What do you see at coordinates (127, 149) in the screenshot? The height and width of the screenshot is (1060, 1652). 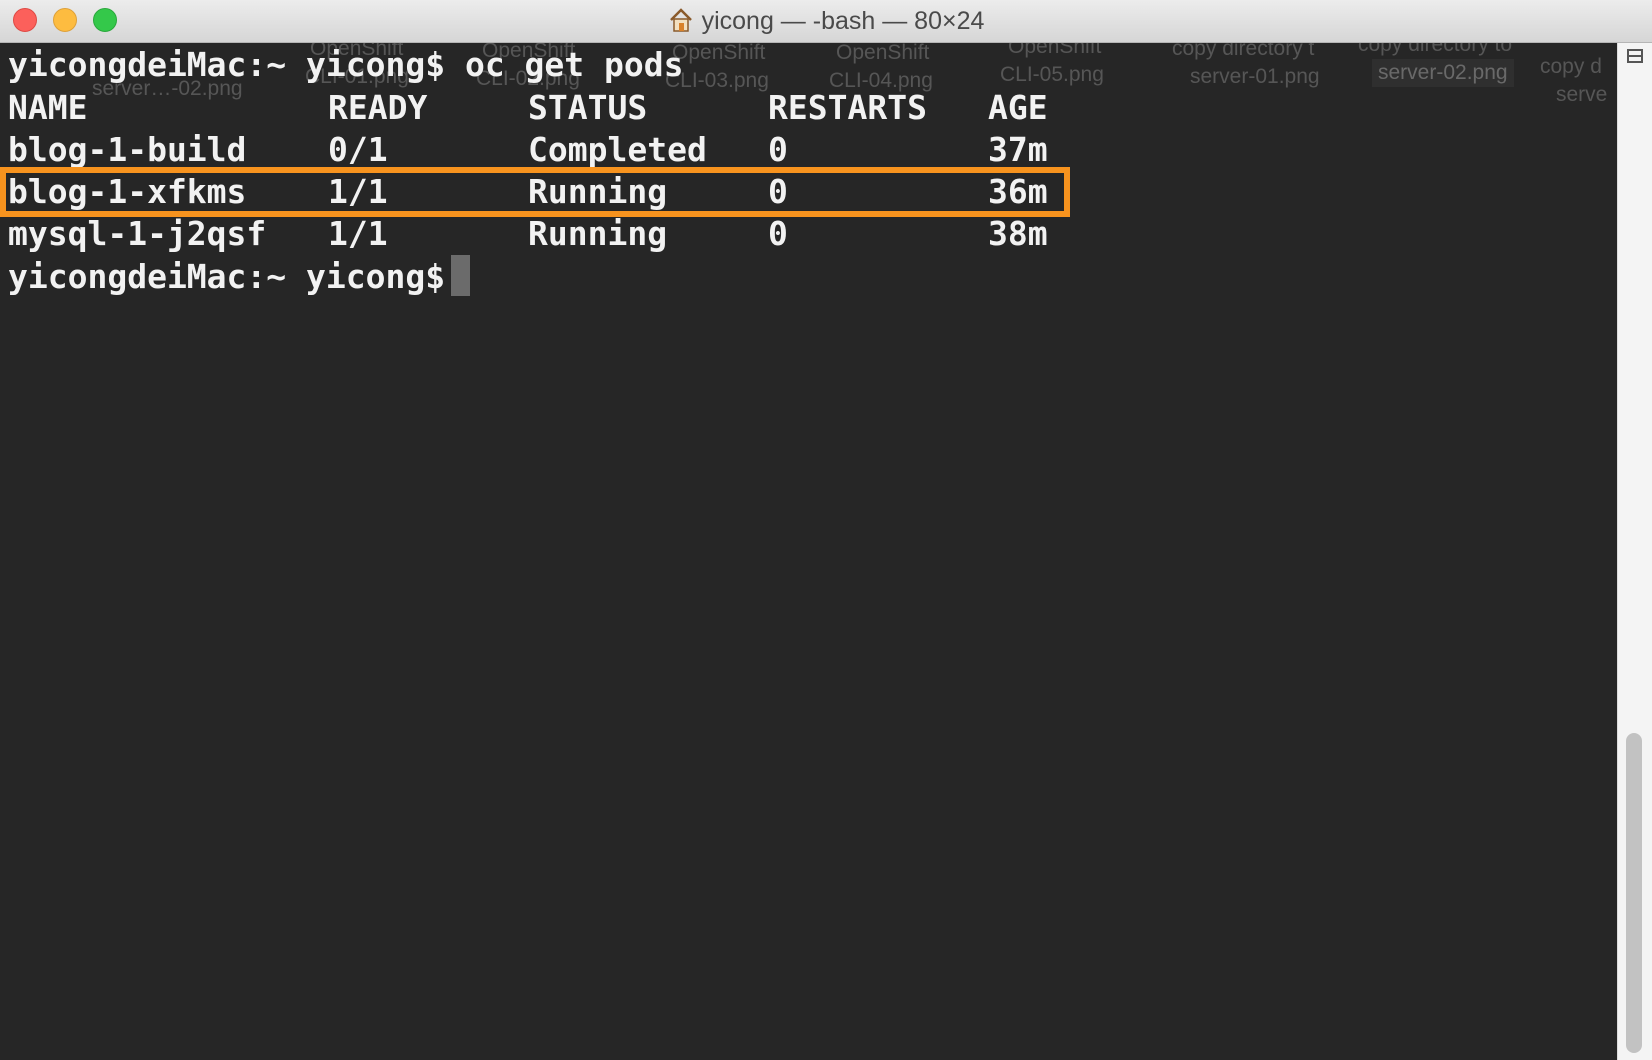 I see `pod-name: blog-1-build` at bounding box center [127, 149].